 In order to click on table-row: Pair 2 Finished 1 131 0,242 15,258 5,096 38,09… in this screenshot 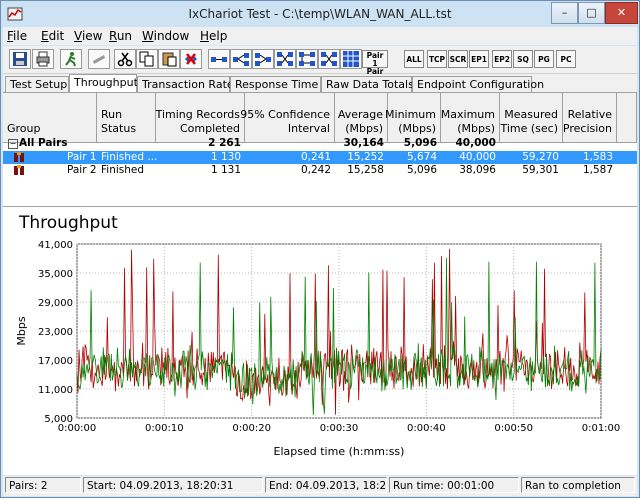, I will do `click(320, 170)`.